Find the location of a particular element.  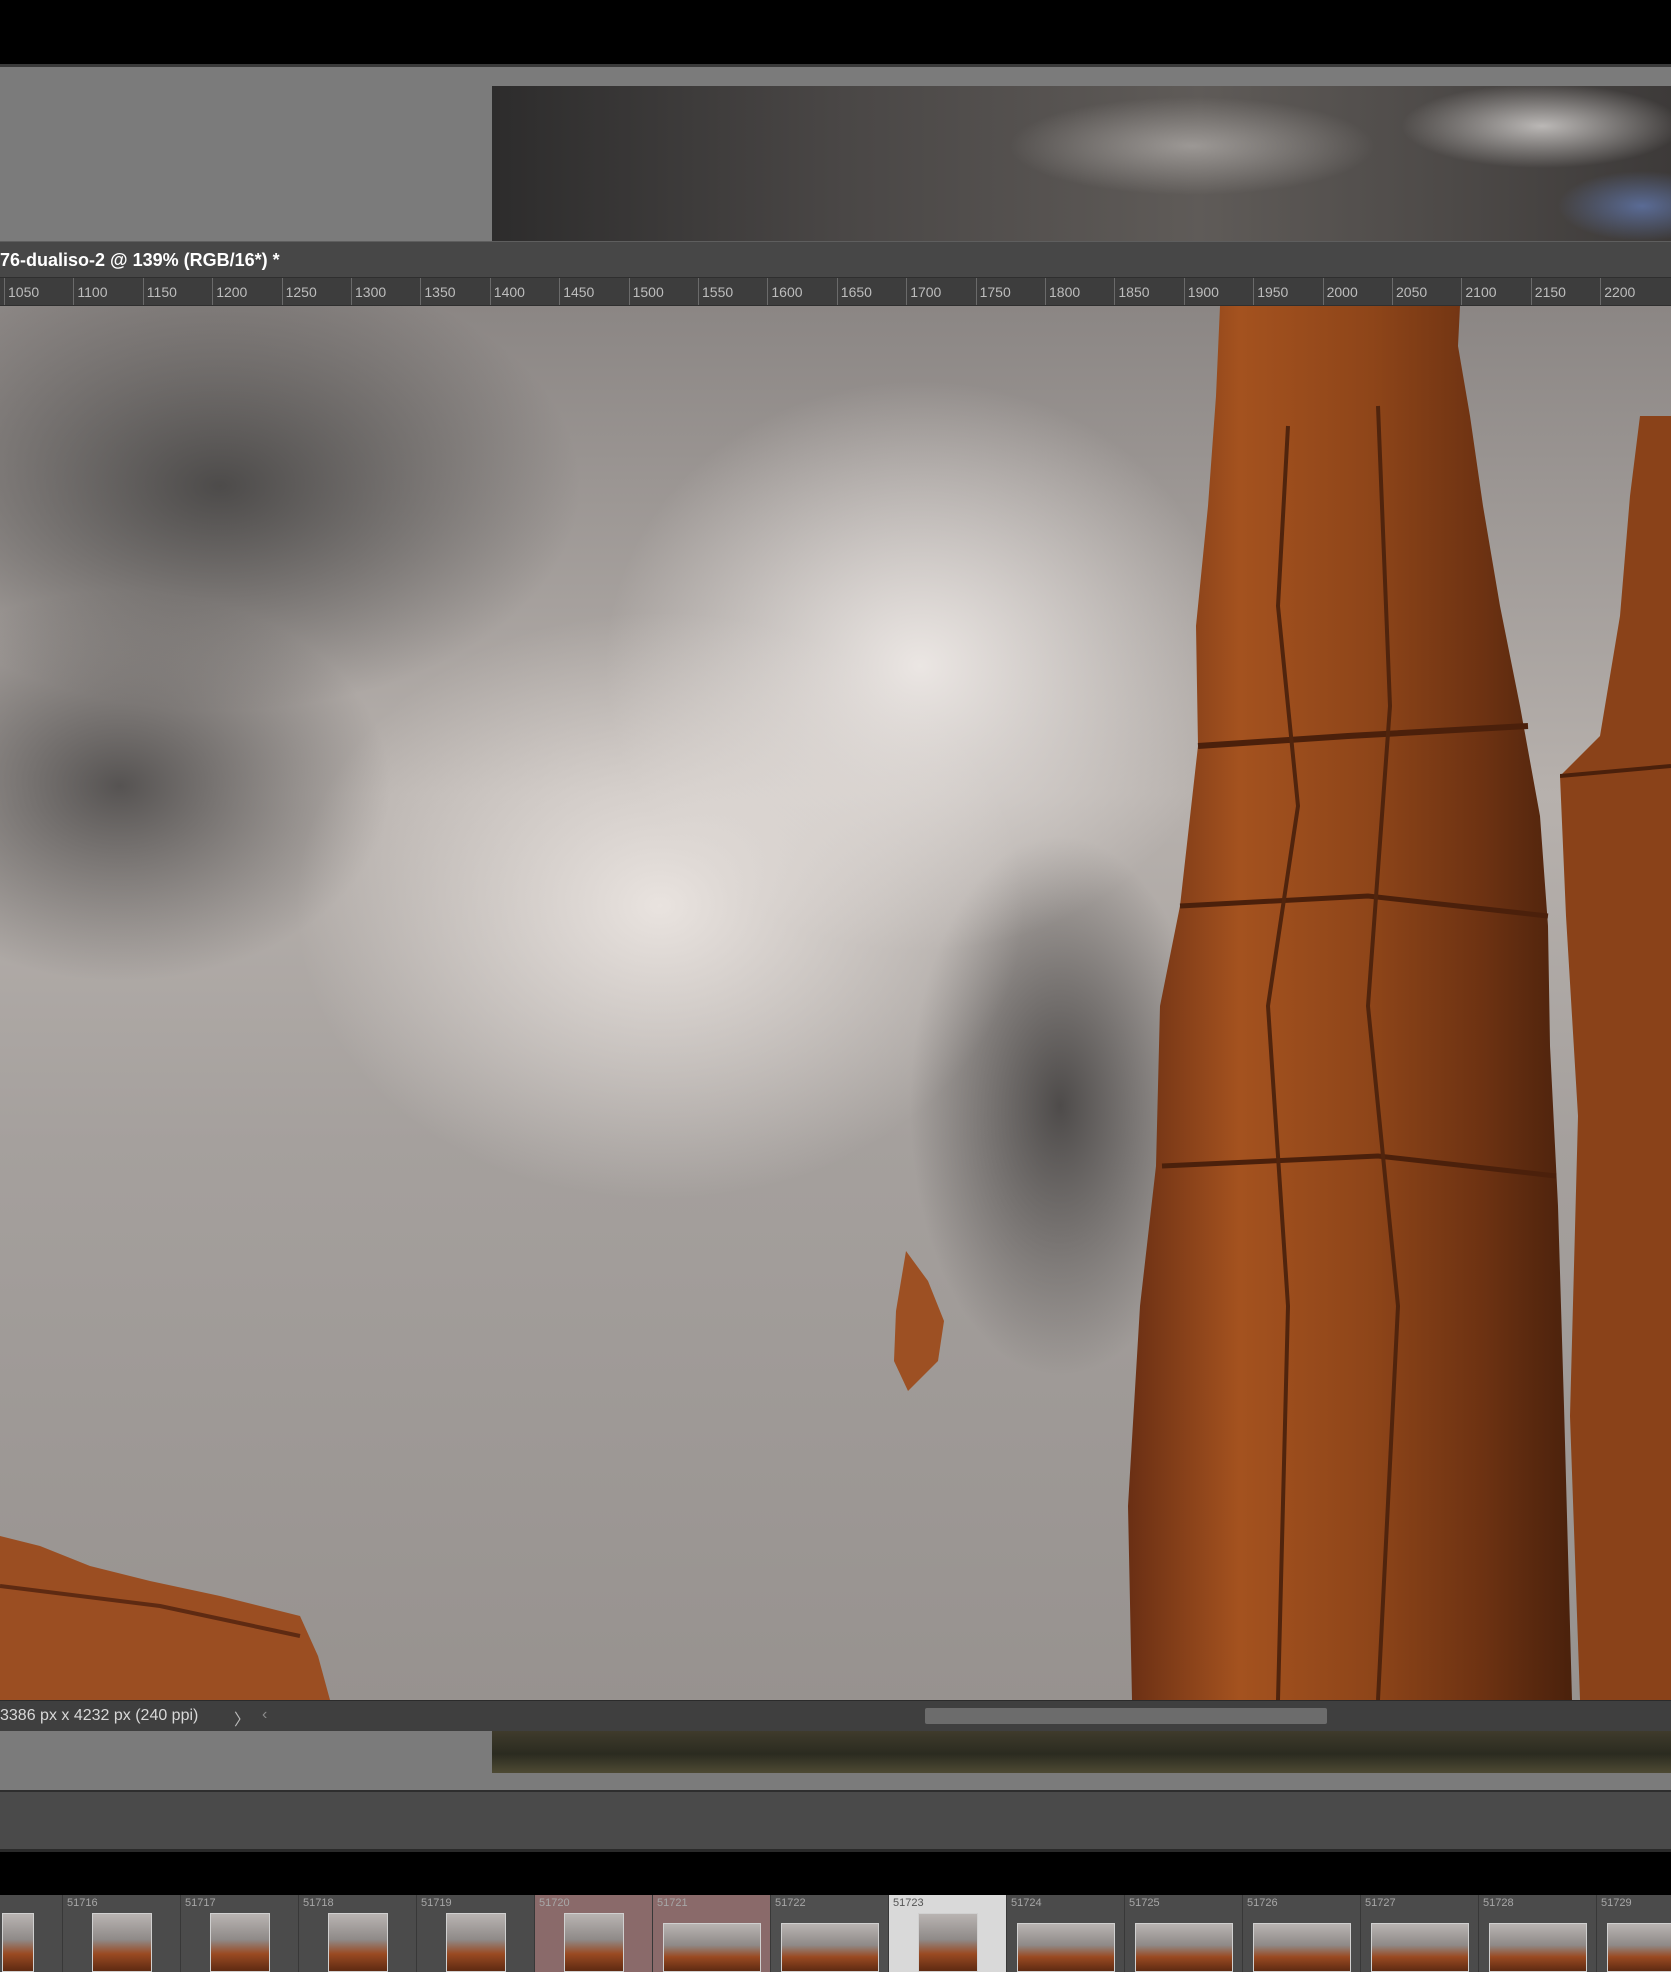

filmstrip-item: 51725 is located at coordinates (1184, 1933).